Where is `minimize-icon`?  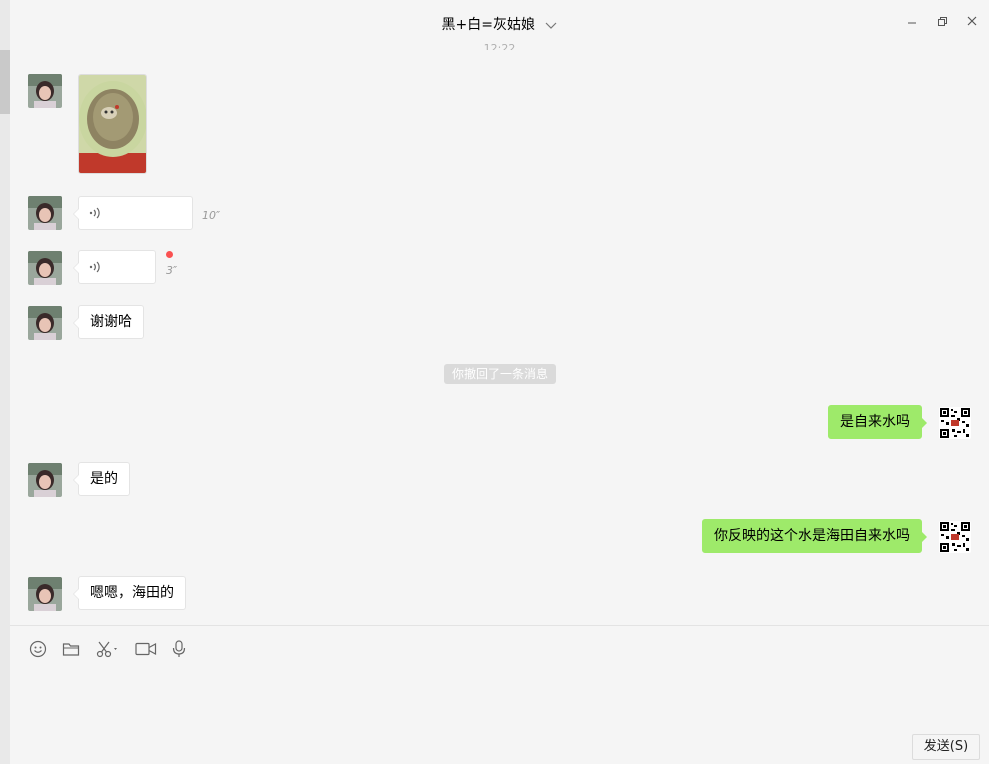
minimize-icon is located at coordinates (912, 21).